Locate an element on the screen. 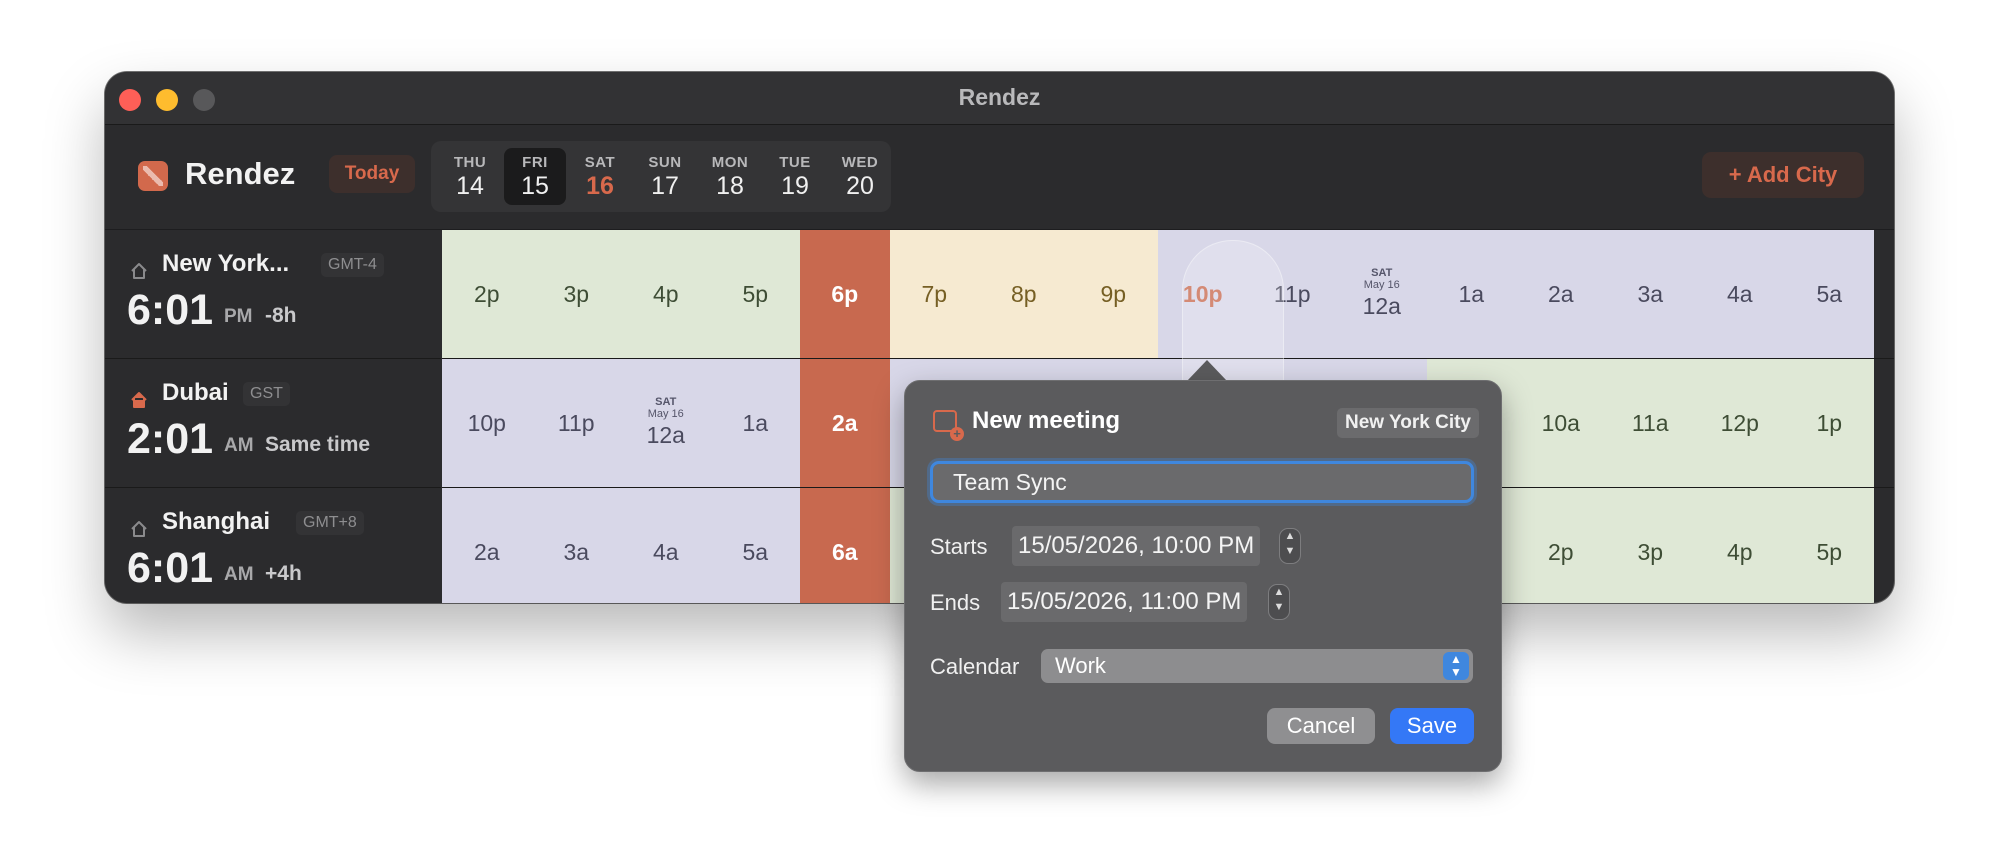  day-tab-sat: SAT 16 is located at coordinates (600, 176).